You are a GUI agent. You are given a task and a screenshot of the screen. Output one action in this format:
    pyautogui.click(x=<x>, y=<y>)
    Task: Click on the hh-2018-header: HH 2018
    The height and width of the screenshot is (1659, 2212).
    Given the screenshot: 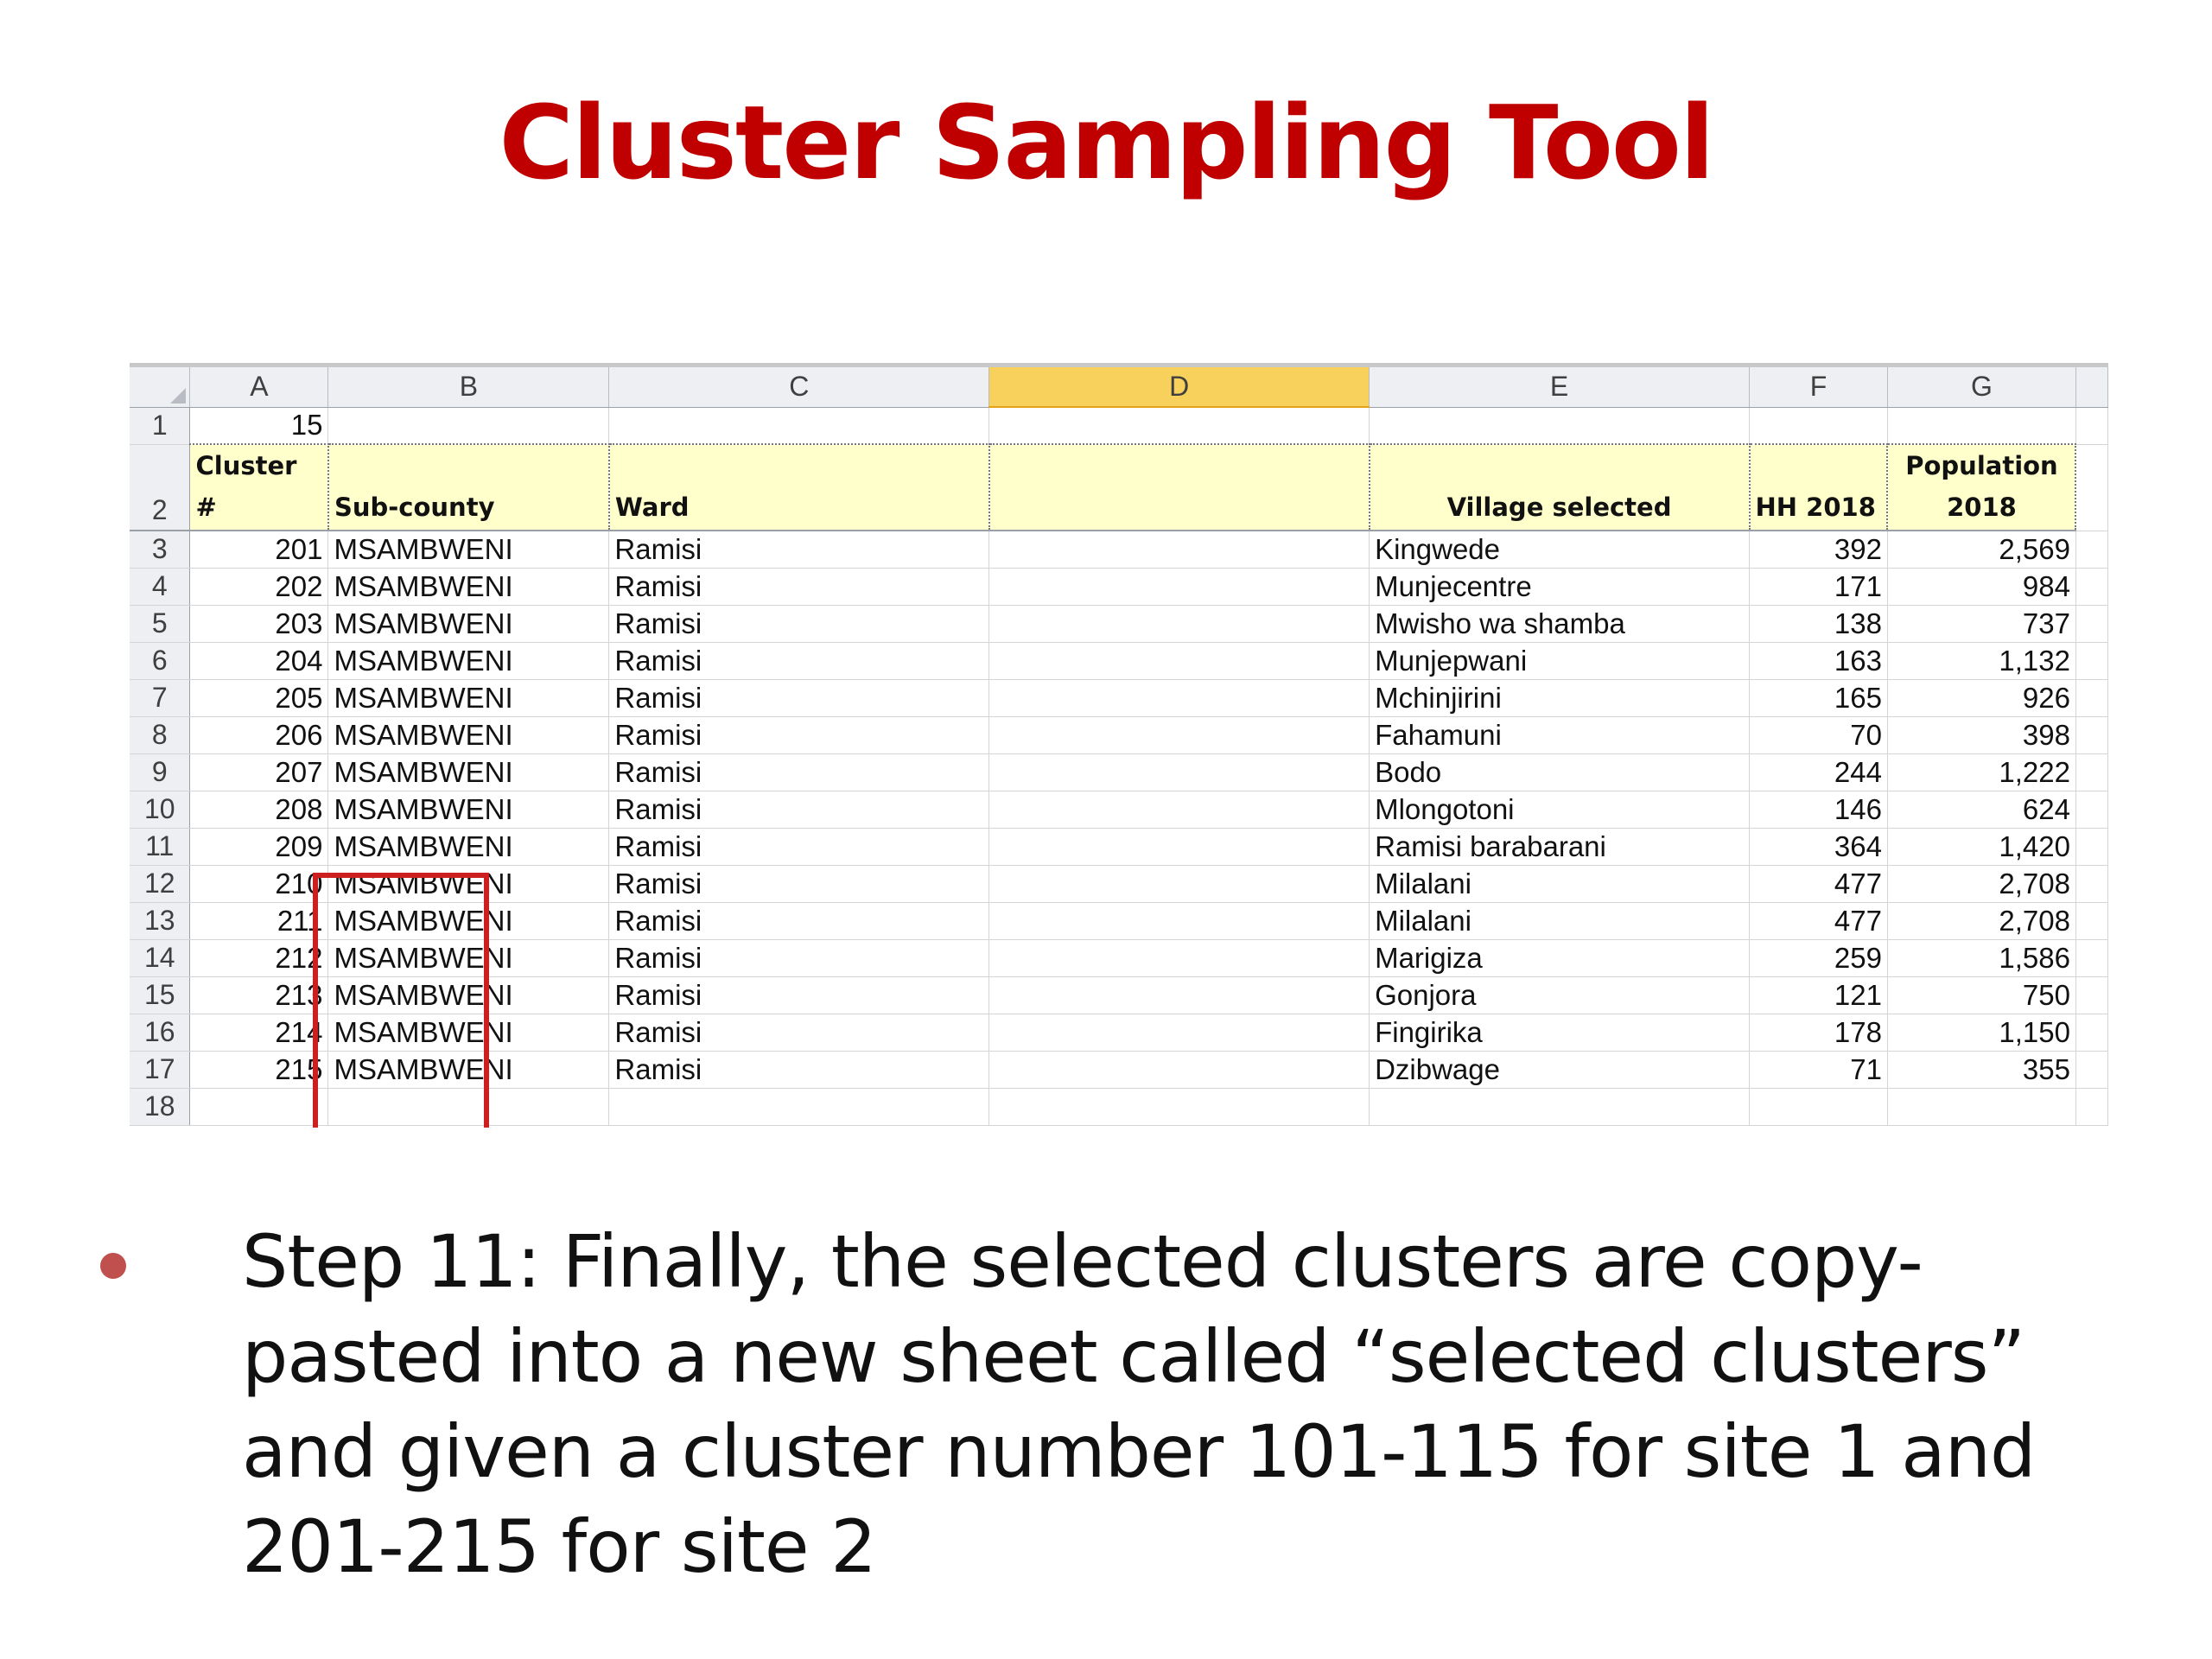 What is the action you would take?
    pyautogui.click(x=1819, y=487)
    